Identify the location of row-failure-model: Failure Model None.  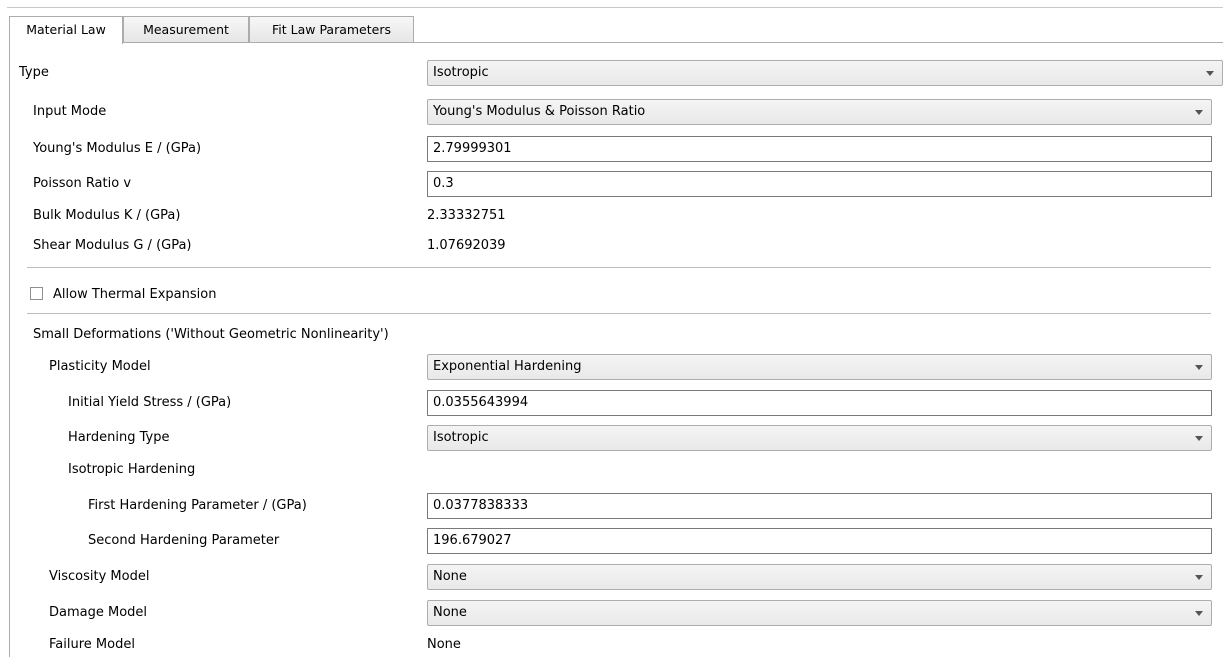
(611, 644).